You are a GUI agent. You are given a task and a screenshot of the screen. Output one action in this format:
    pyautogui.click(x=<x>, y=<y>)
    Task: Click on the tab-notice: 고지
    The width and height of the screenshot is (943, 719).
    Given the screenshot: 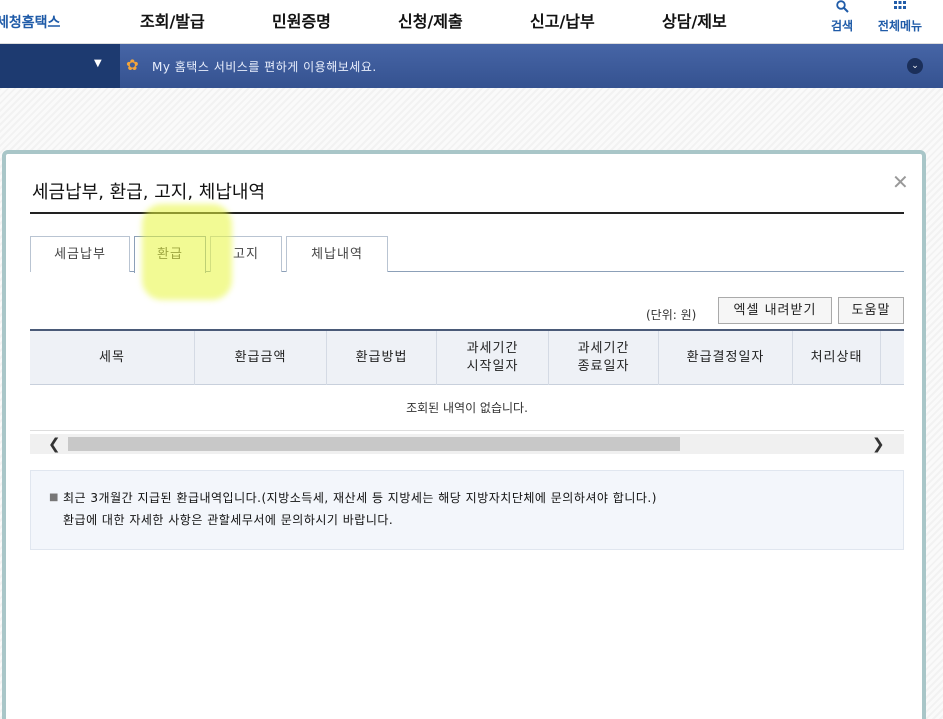 What is the action you would take?
    pyautogui.click(x=246, y=254)
    